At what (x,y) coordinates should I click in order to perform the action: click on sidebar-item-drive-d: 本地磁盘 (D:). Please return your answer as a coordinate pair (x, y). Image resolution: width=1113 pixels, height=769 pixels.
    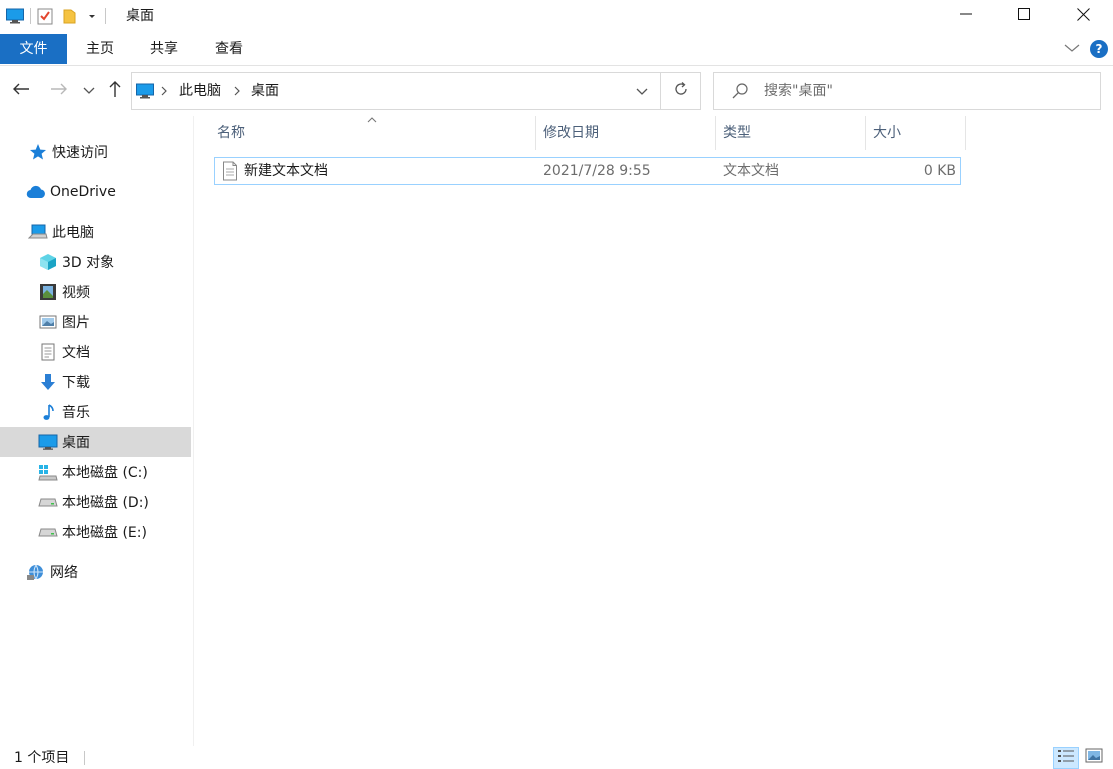
    Looking at the image, I should click on (95, 502).